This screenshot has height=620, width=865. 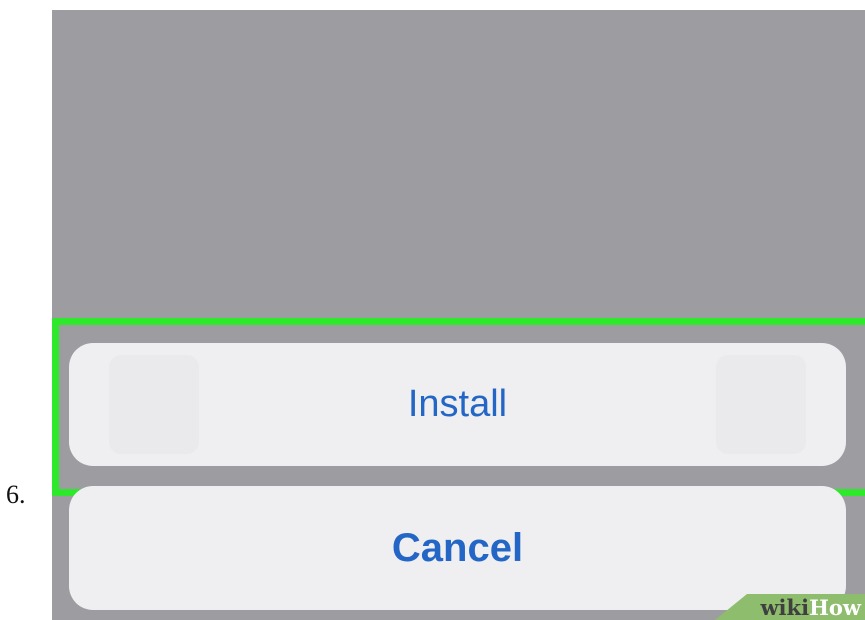 I want to click on step-number: 6., so click(x=16, y=494).